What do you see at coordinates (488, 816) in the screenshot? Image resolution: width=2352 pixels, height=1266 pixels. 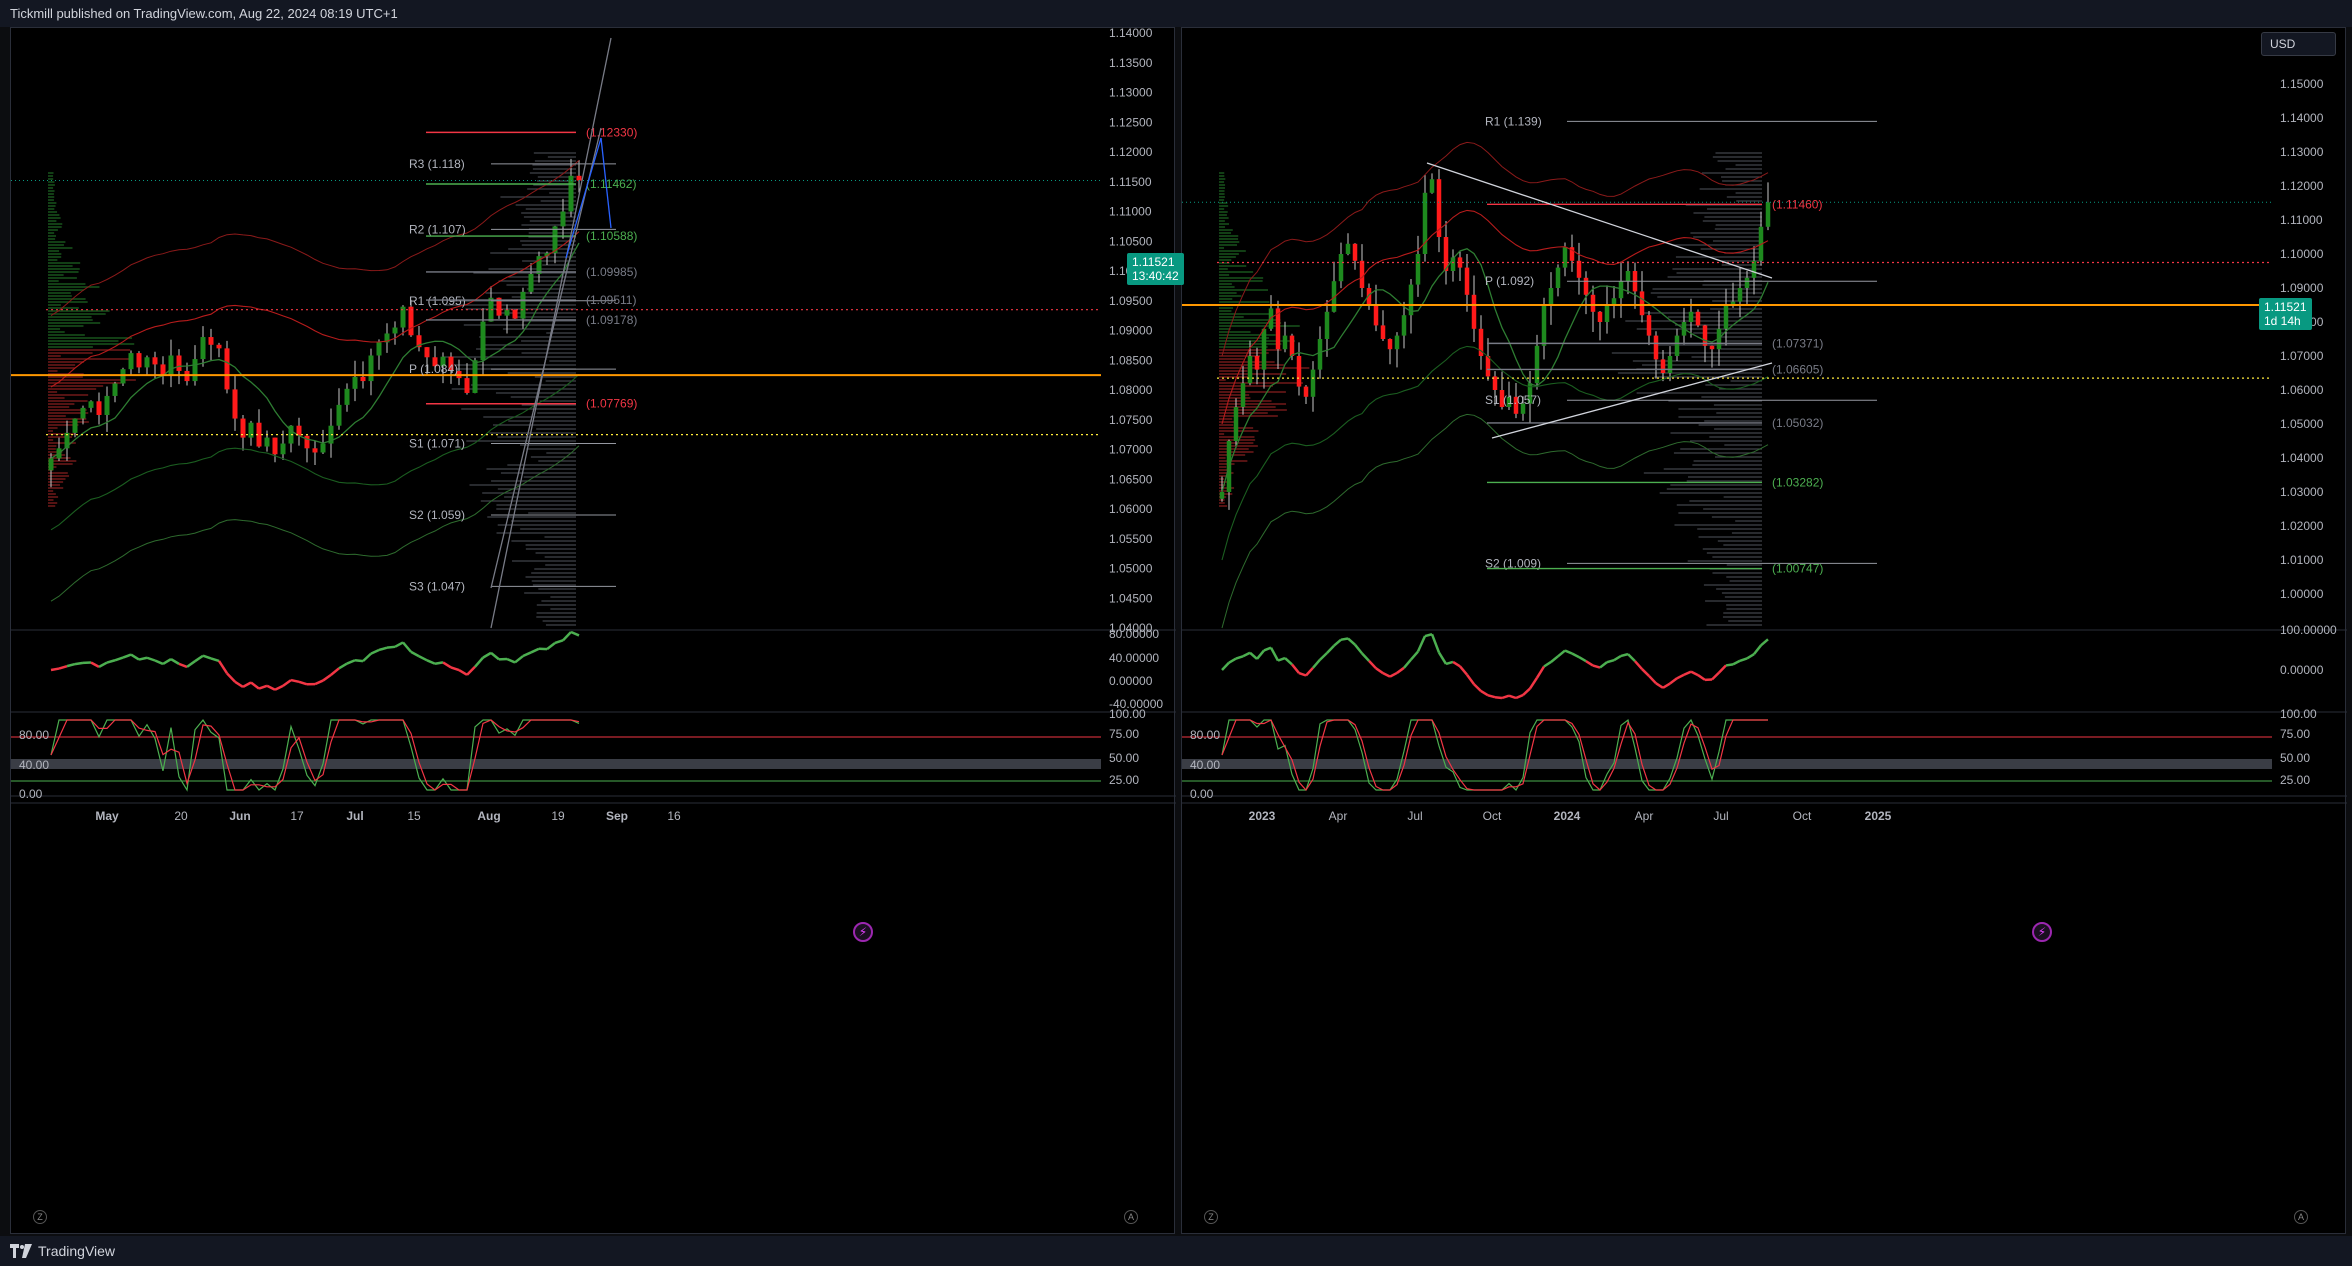 I see `x-axis-tick: Aug` at bounding box center [488, 816].